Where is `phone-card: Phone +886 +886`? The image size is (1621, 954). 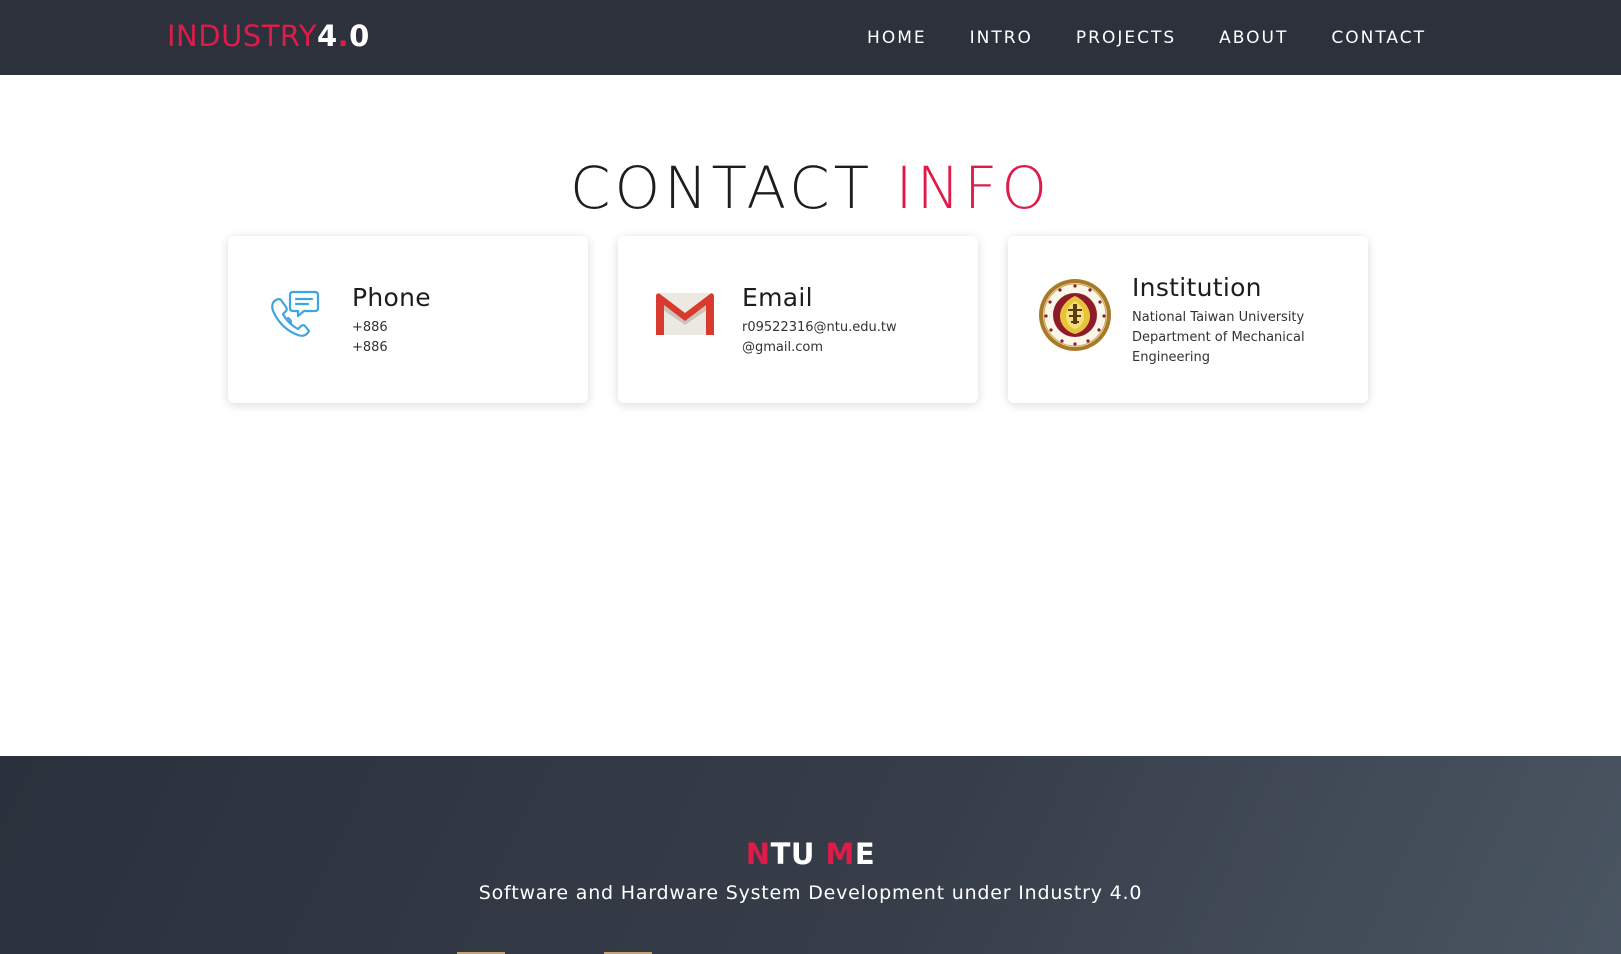 phone-card: Phone +886 +886 is located at coordinates (408, 319).